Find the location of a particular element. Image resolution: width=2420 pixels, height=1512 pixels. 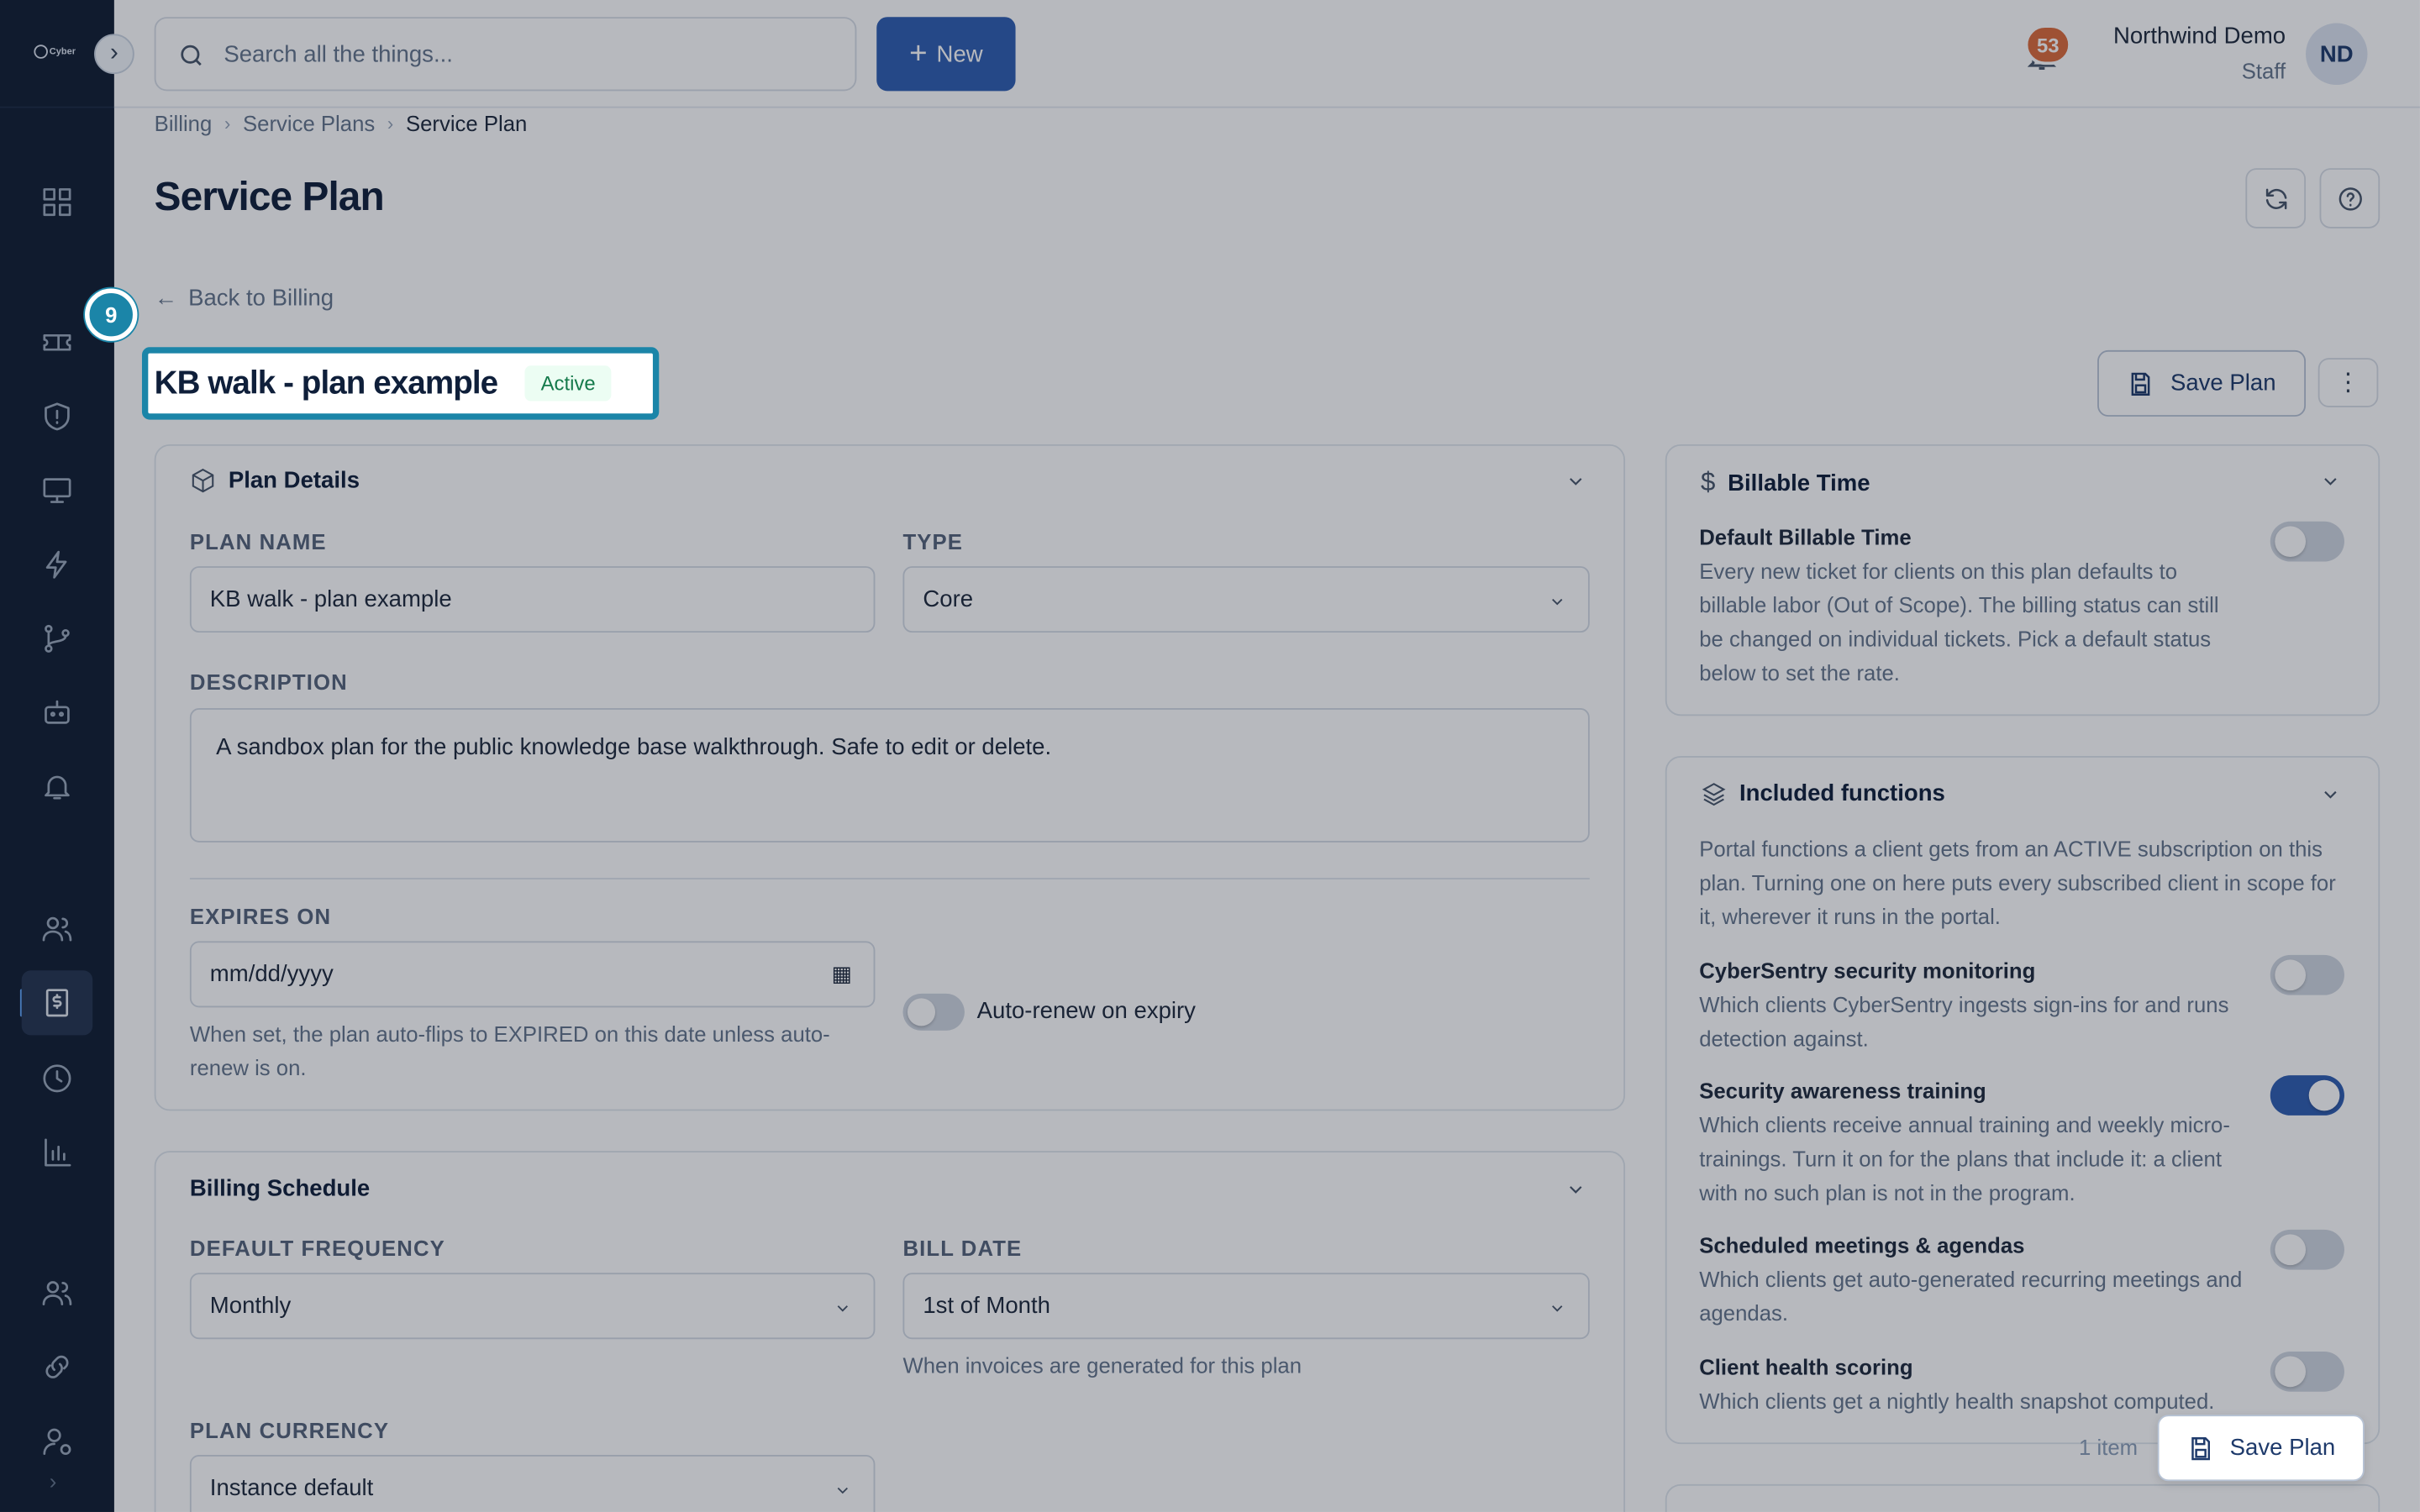

frequency-select: Monthly is located at coordinates (532, 1306).